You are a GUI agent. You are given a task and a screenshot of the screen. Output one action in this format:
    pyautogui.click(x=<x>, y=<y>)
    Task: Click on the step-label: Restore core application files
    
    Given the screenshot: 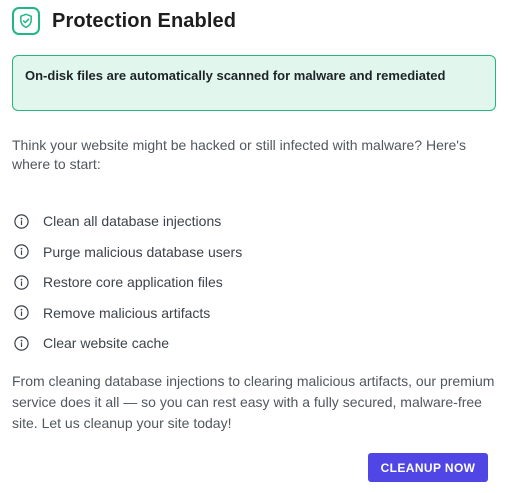 What is the action you would take?
    pyautogui.click(x=133, y=282)
    